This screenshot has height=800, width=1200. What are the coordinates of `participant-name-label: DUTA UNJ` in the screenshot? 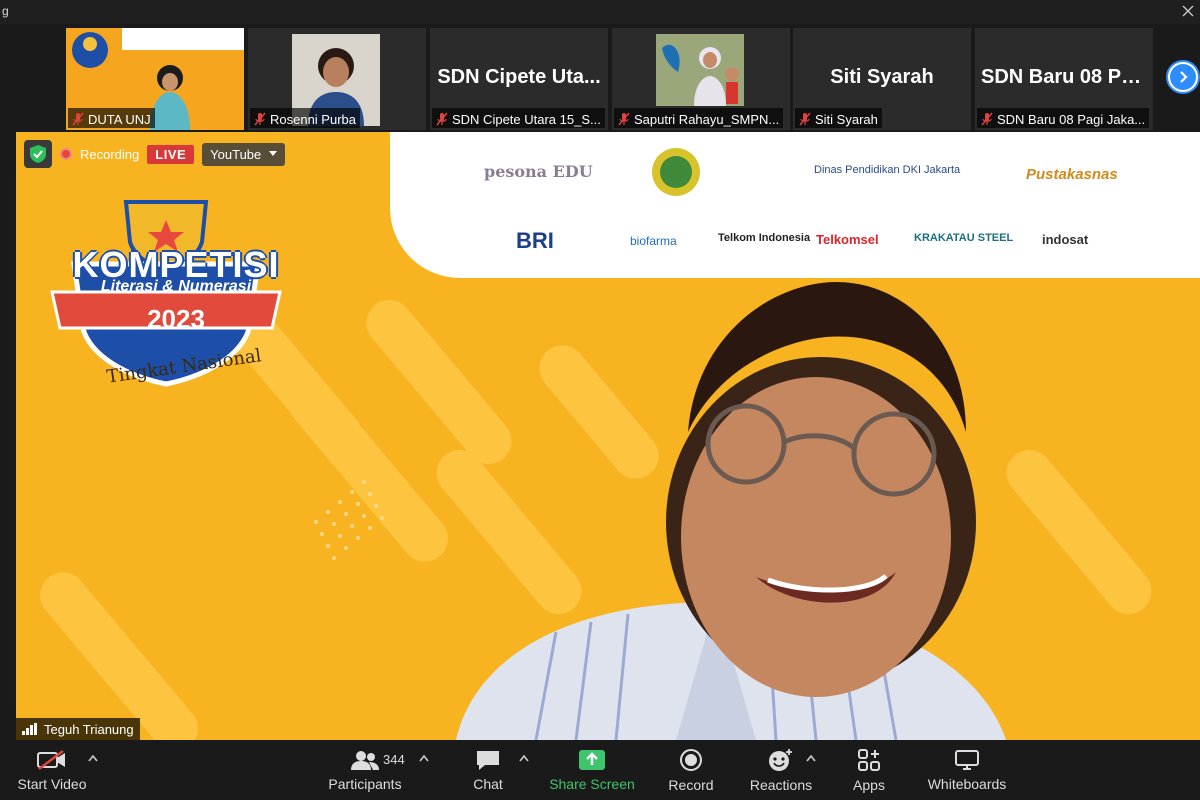 It's located at (111, 118).